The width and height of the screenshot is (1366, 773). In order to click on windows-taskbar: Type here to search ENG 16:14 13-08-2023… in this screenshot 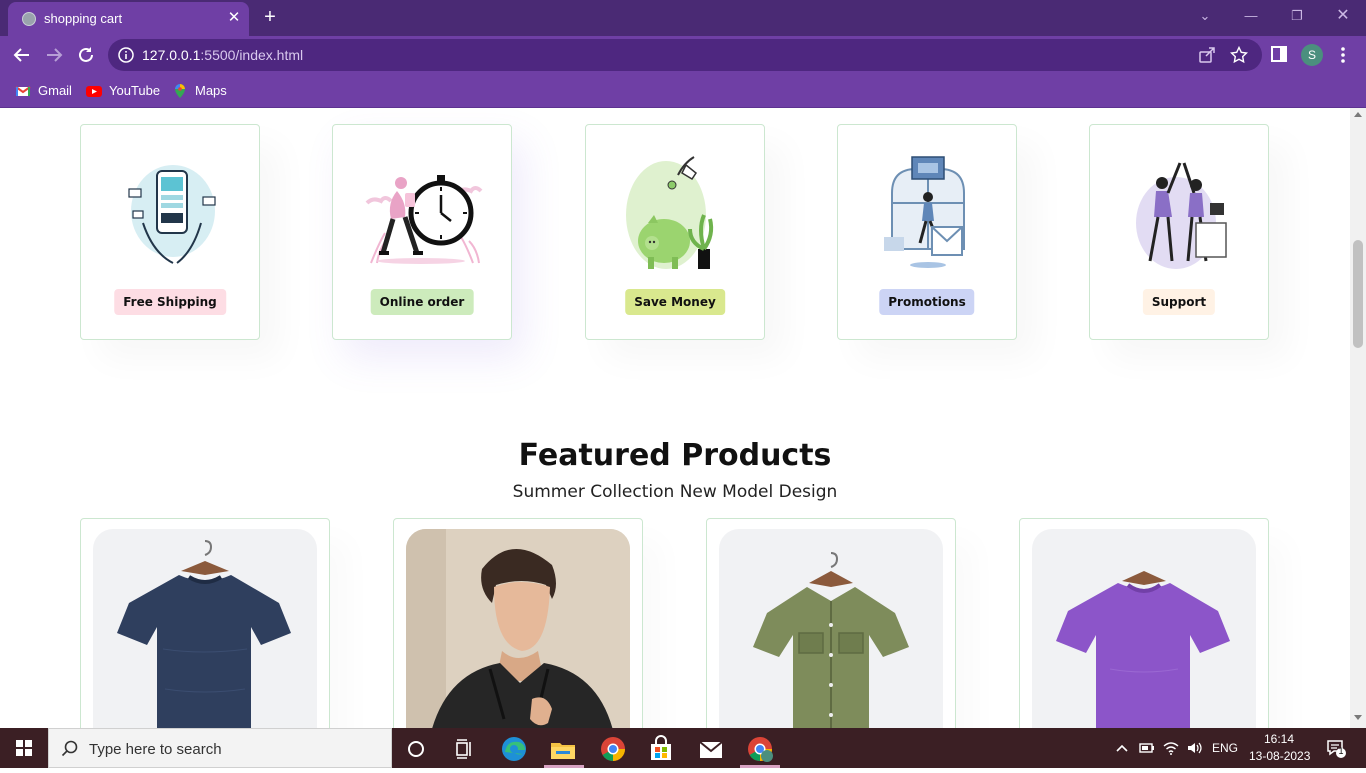, I will do `click(683, 748)`.